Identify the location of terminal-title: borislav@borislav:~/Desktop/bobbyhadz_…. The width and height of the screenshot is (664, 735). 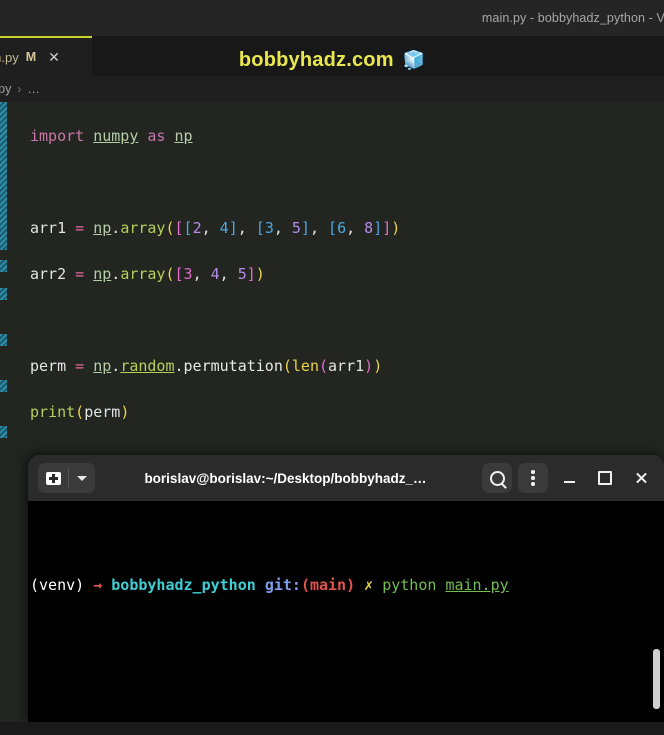
(285, 478).